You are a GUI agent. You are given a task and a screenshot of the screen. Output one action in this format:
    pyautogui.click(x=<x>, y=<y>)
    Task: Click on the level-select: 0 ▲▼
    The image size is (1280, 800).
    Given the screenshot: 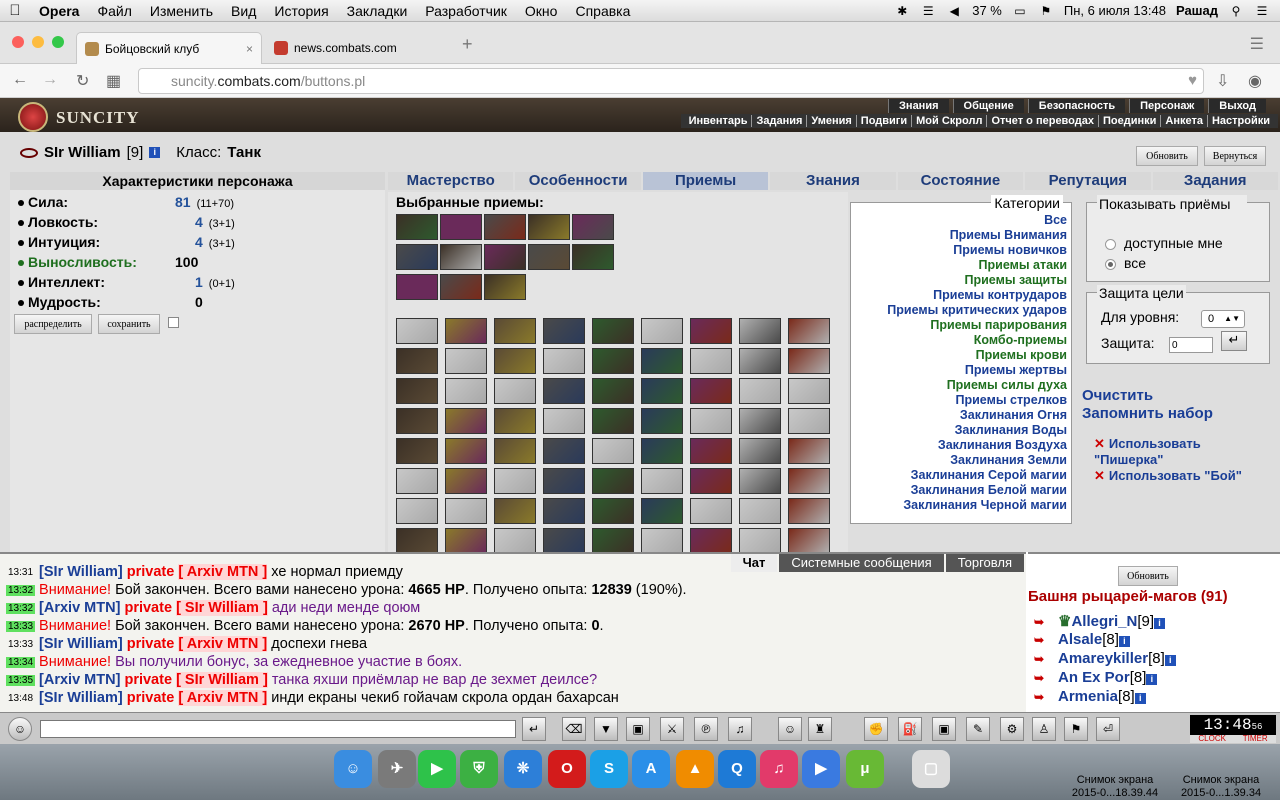 What is the action you would take?
    pyautogui.click(x=1223, y=319)
    